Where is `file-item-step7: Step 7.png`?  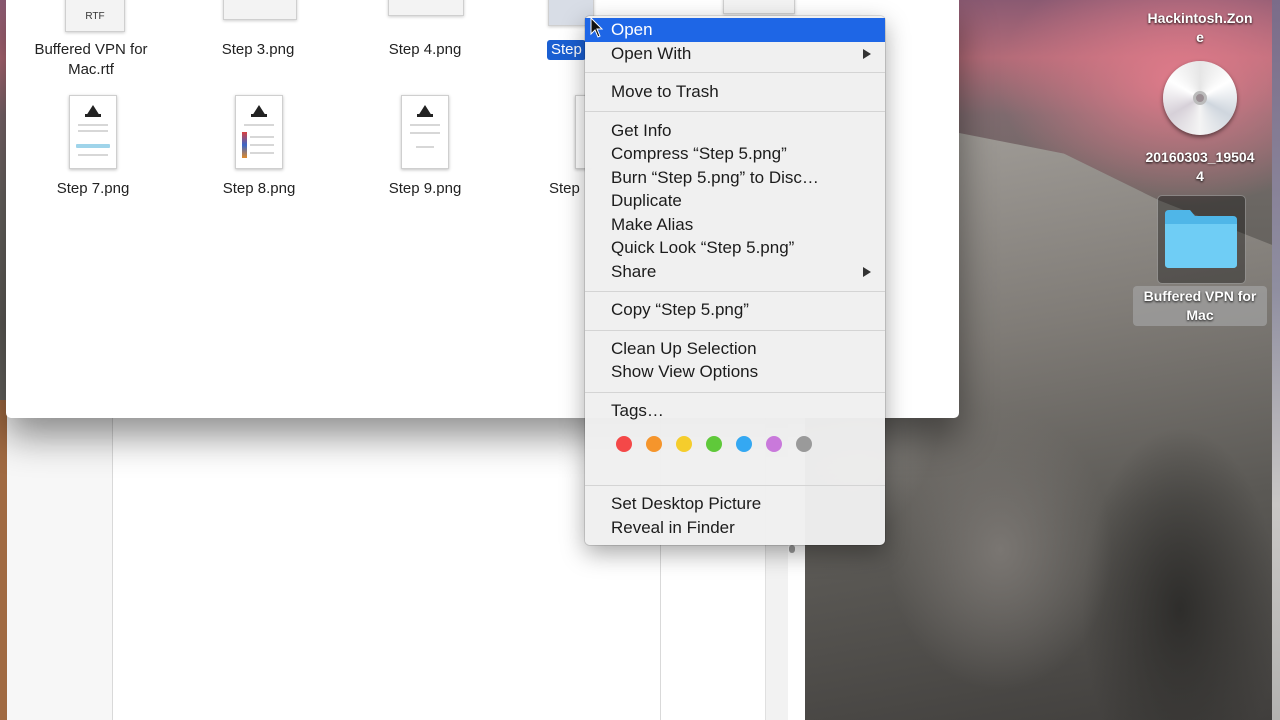 file-item-step7: Step 7.png is located at coordinates (93, 189).